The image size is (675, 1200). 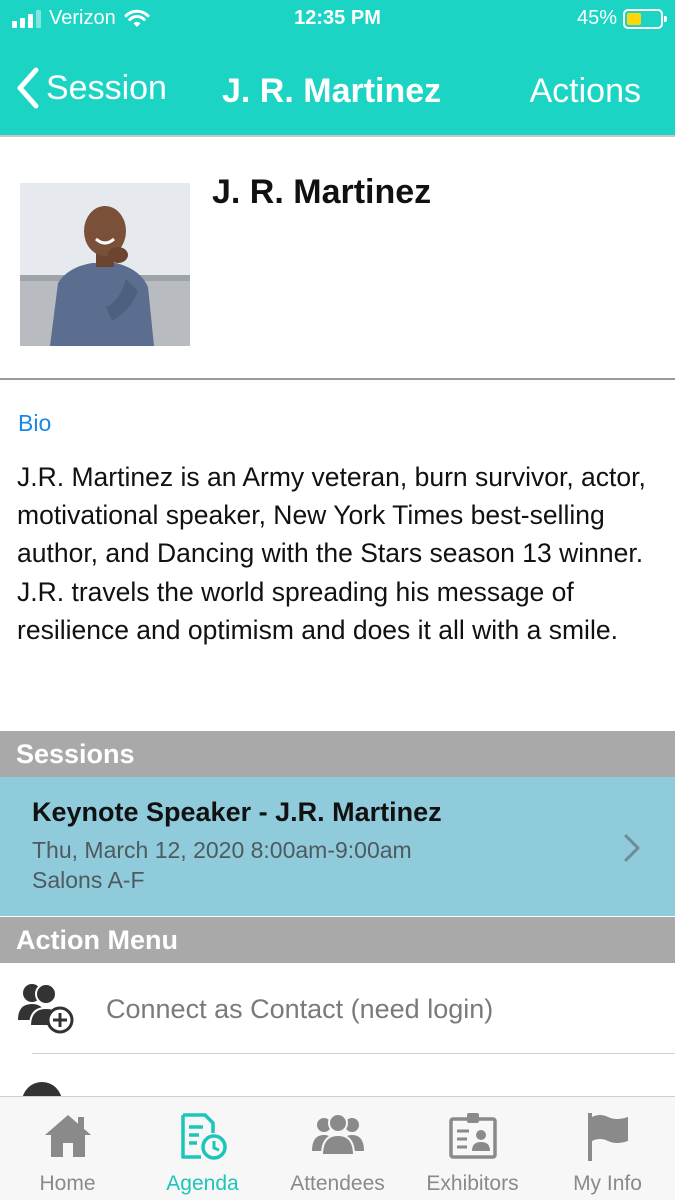 I want to click on agenda-icon, so click(x=203, y=1136).